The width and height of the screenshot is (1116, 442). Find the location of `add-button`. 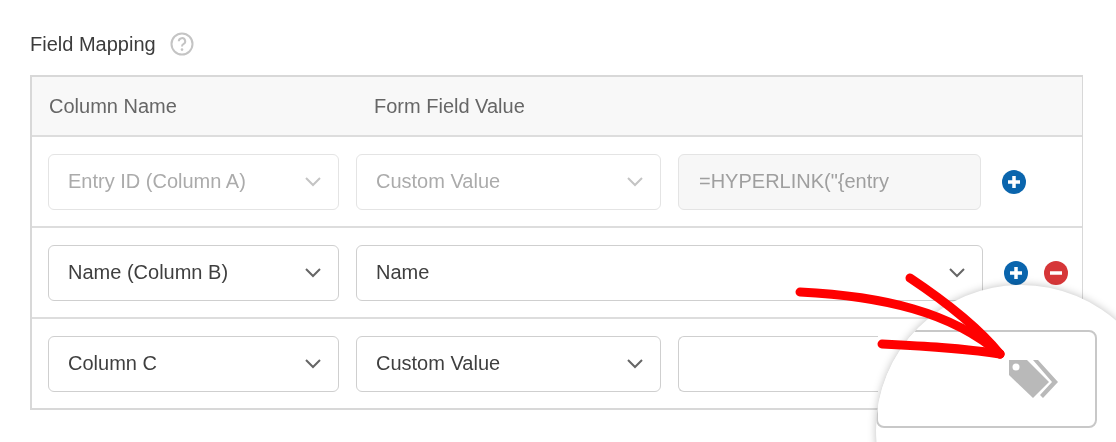

add-button is located at coordinates (1016, 272).